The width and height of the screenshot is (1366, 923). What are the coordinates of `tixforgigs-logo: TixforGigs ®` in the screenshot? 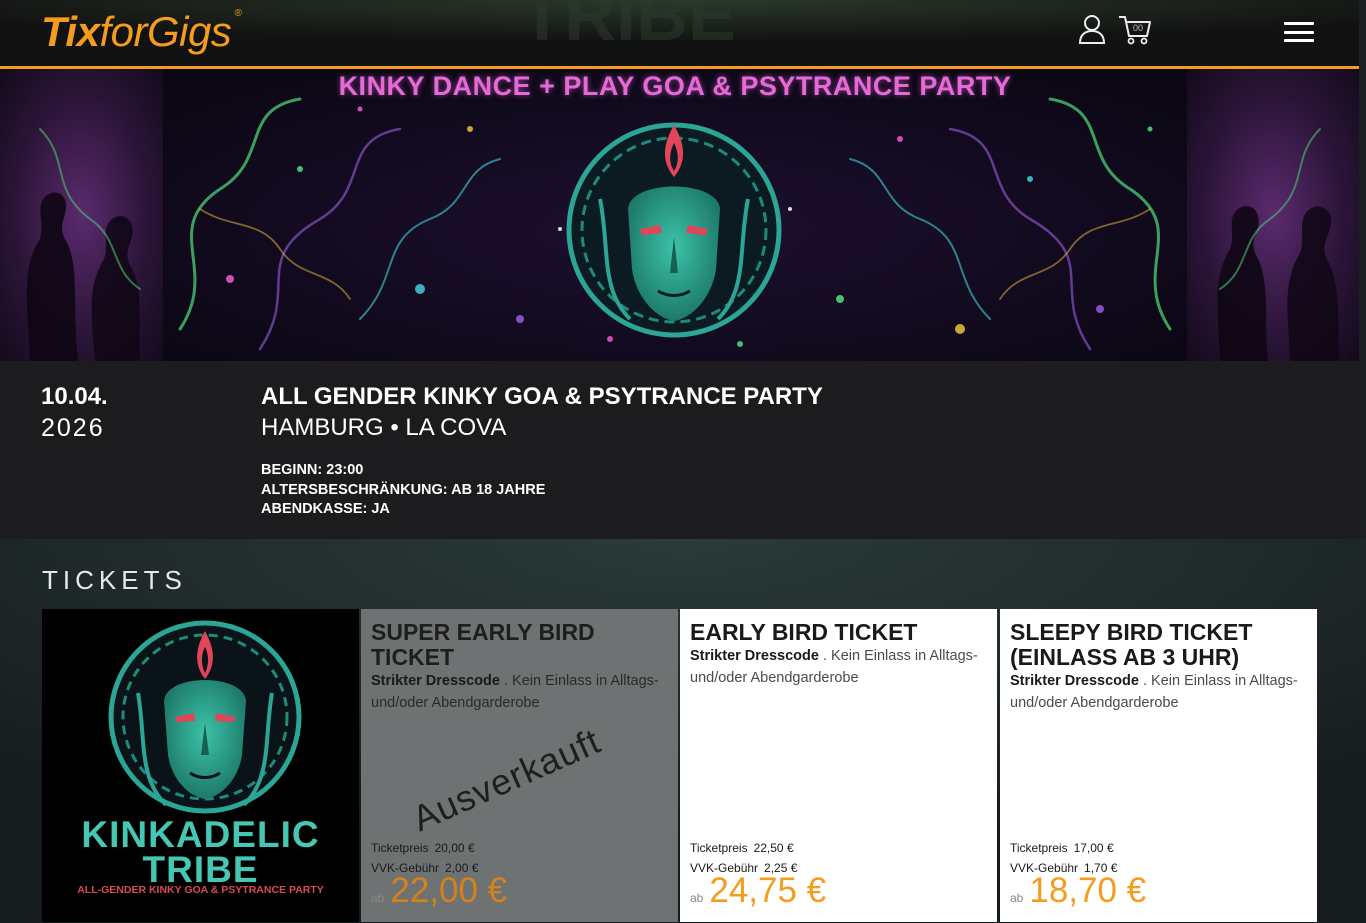 It's located at (141, 32).